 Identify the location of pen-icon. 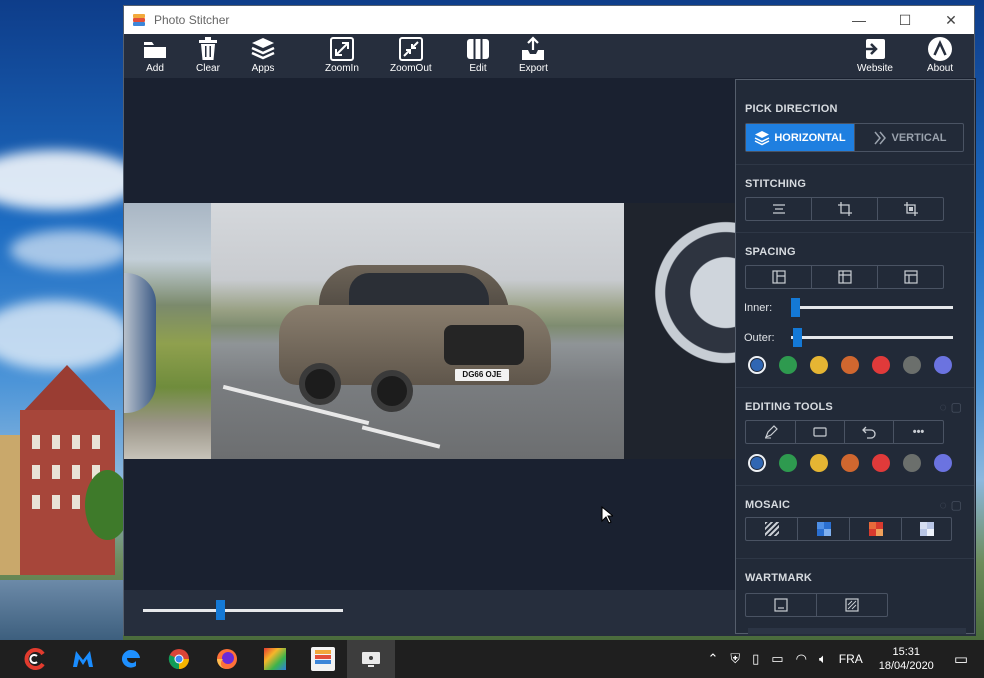
(771, 432).